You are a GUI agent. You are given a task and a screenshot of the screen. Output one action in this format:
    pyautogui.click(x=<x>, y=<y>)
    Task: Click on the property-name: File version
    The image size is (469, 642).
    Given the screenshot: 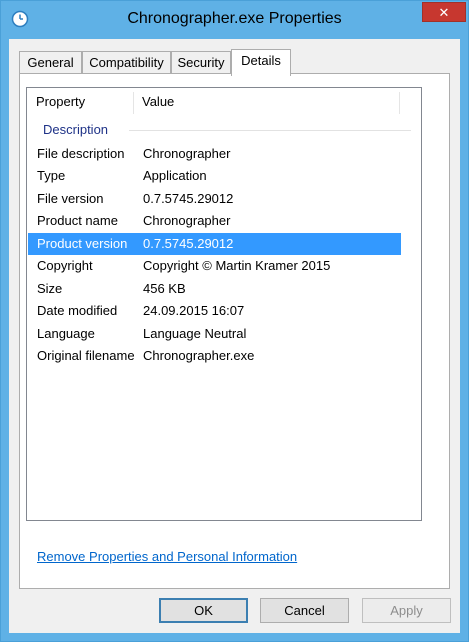 What is the action you would take?
    pyautogui.click(x=70, y=198)
    